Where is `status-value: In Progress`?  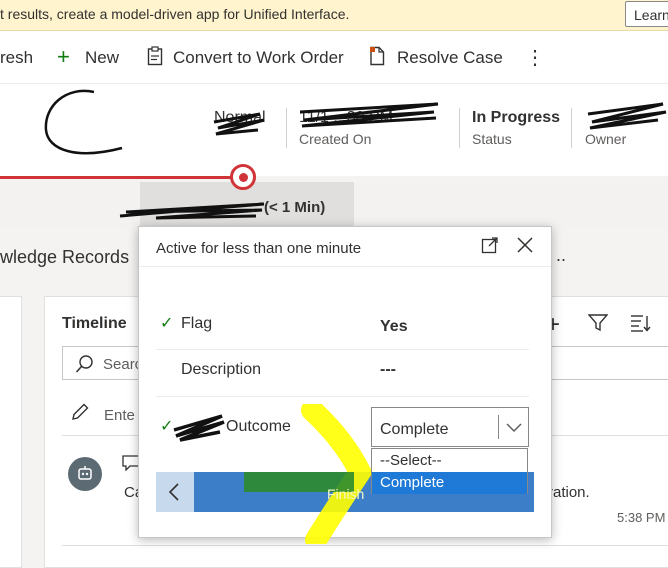 status-value: In Progress is located at coordinates (516, 117).